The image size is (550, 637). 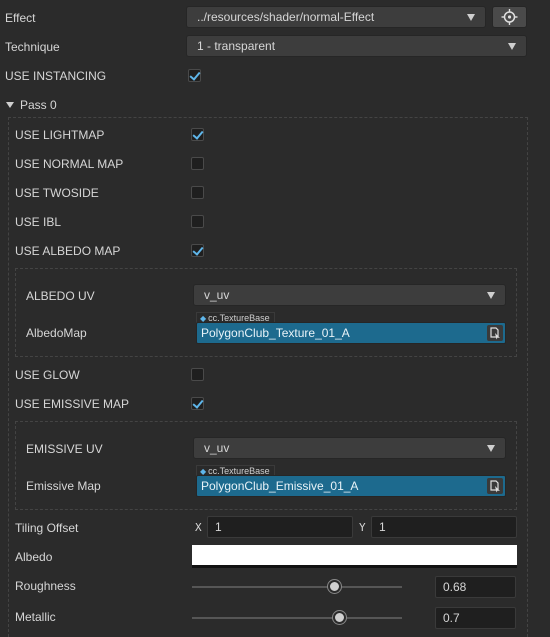 I want to click on use-instancing-label: USE INSTANCING, so click(x=56, y=76).